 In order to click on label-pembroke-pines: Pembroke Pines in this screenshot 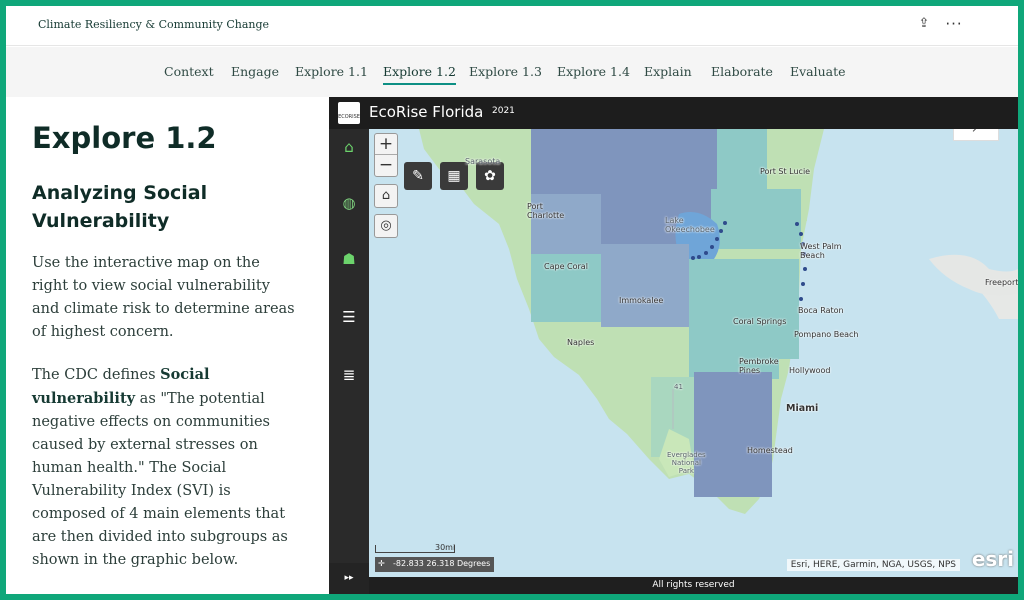, I will do `click(759, 366)`.